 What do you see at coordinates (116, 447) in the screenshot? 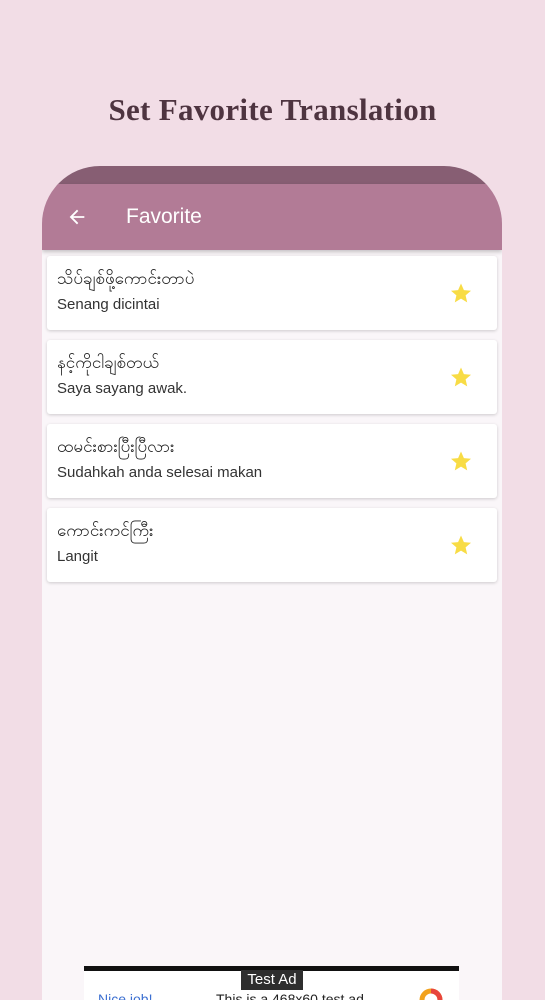
I see `myanmar-phrase: ထမင်းစားပြီးပြီလား` at bounding box center [116, 447].